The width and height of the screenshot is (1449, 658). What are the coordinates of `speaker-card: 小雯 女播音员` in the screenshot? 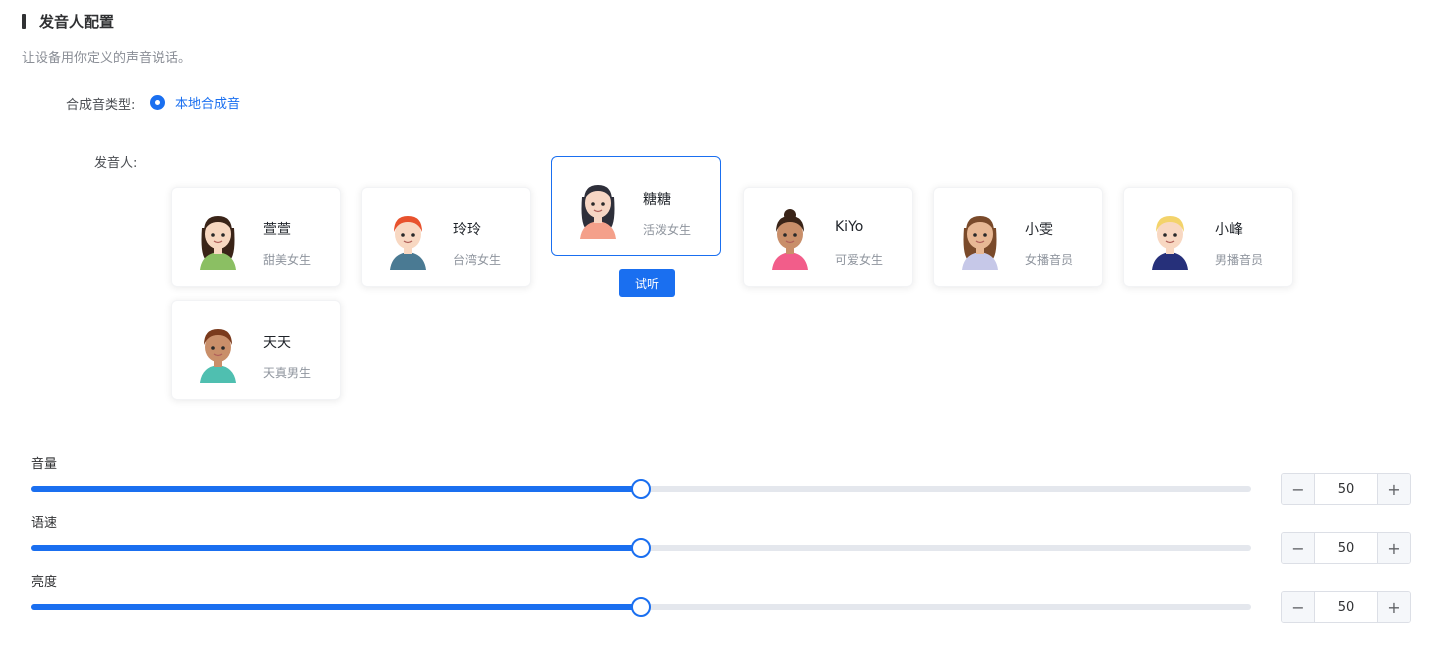 It's located at (1018, 237).